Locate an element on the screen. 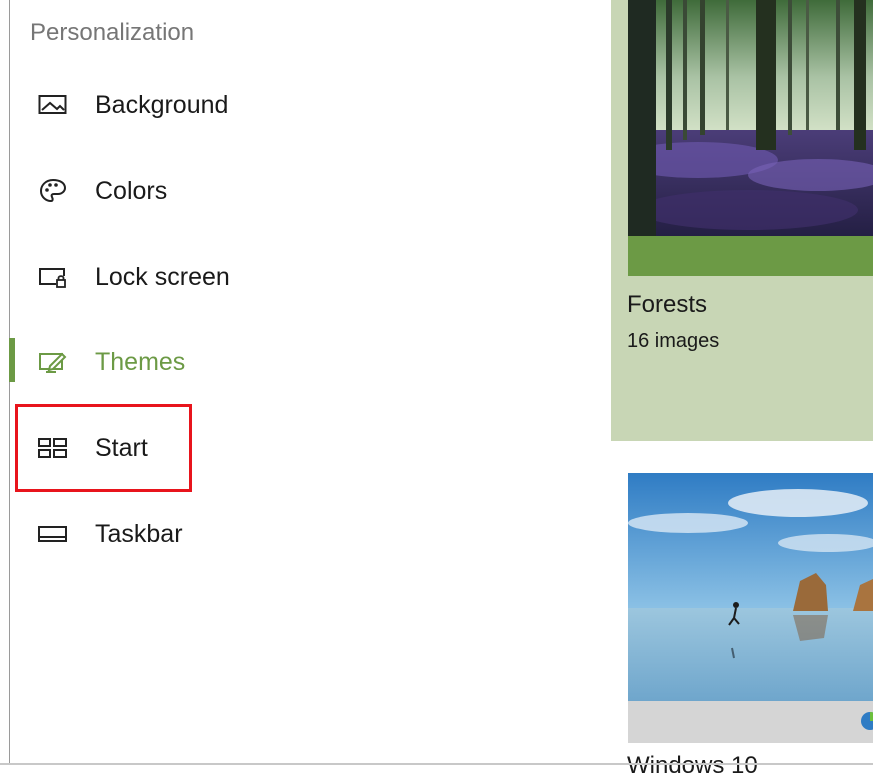  nav-item-background: Background is located at coordinates (160, 105).